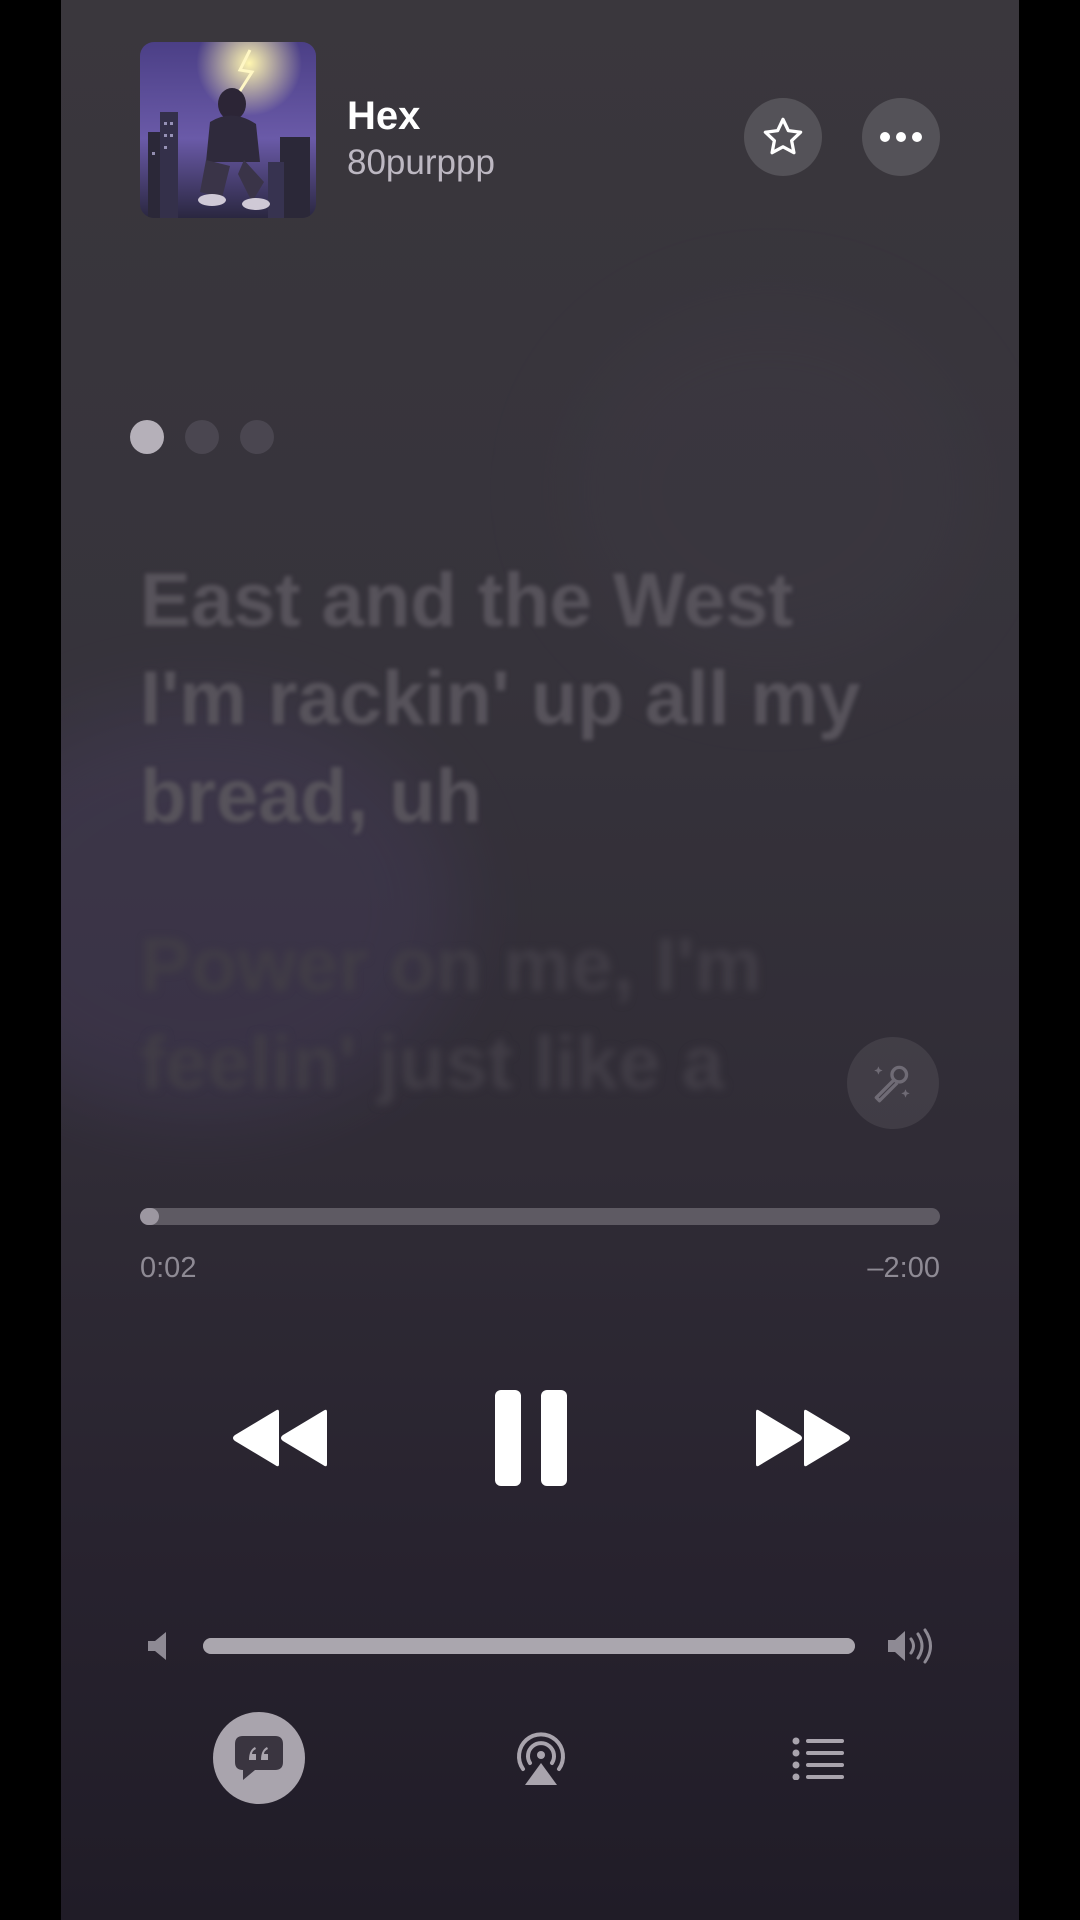 This screenshot has height=1920, width=1080. I want to click on previous-button, so click(280, 1438).